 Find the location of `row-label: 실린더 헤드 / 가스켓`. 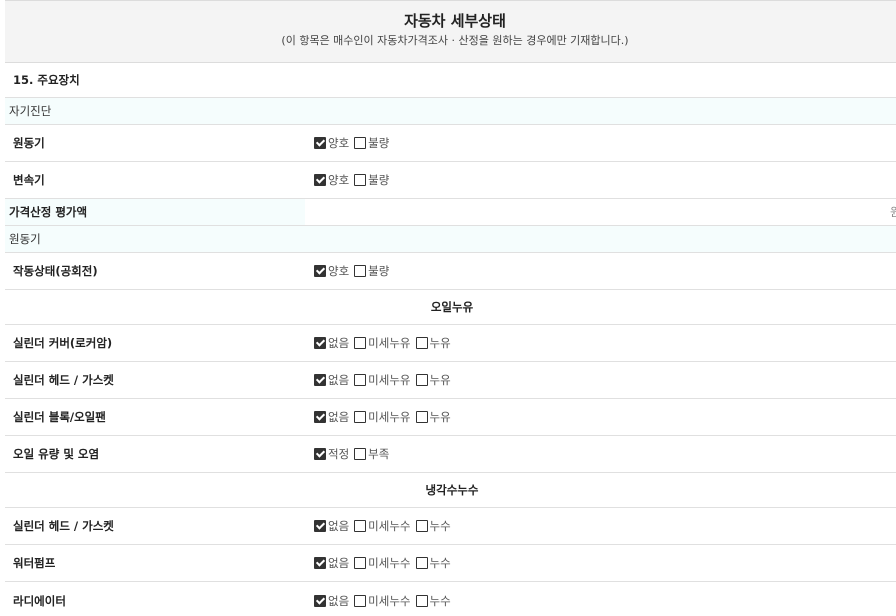

row-label: 실린더 헤드 / 가스켓 is located at coordinates (63, 526).